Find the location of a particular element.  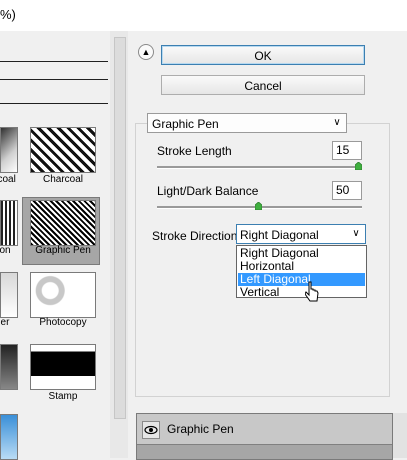

effect-layers-list: Graphic Pen is located at coordinates (264, 436).